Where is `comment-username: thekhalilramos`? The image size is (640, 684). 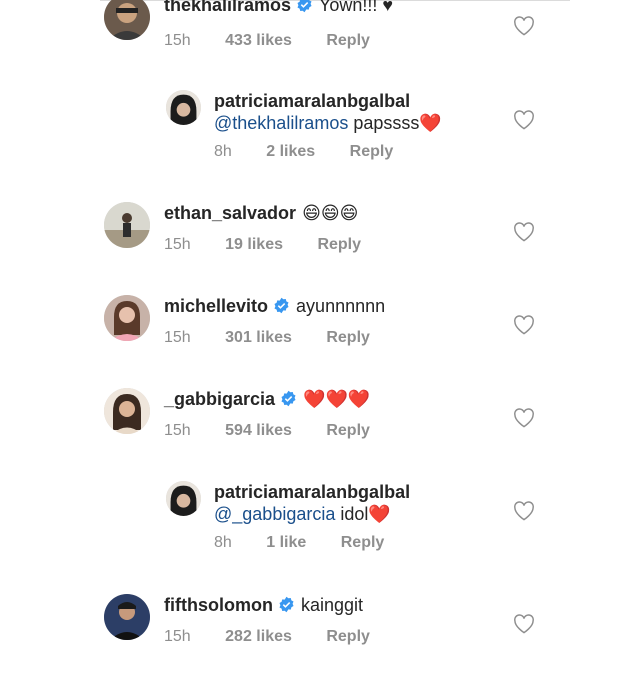
comment-username: thekhalilramos is located at coordinates (227, 7).